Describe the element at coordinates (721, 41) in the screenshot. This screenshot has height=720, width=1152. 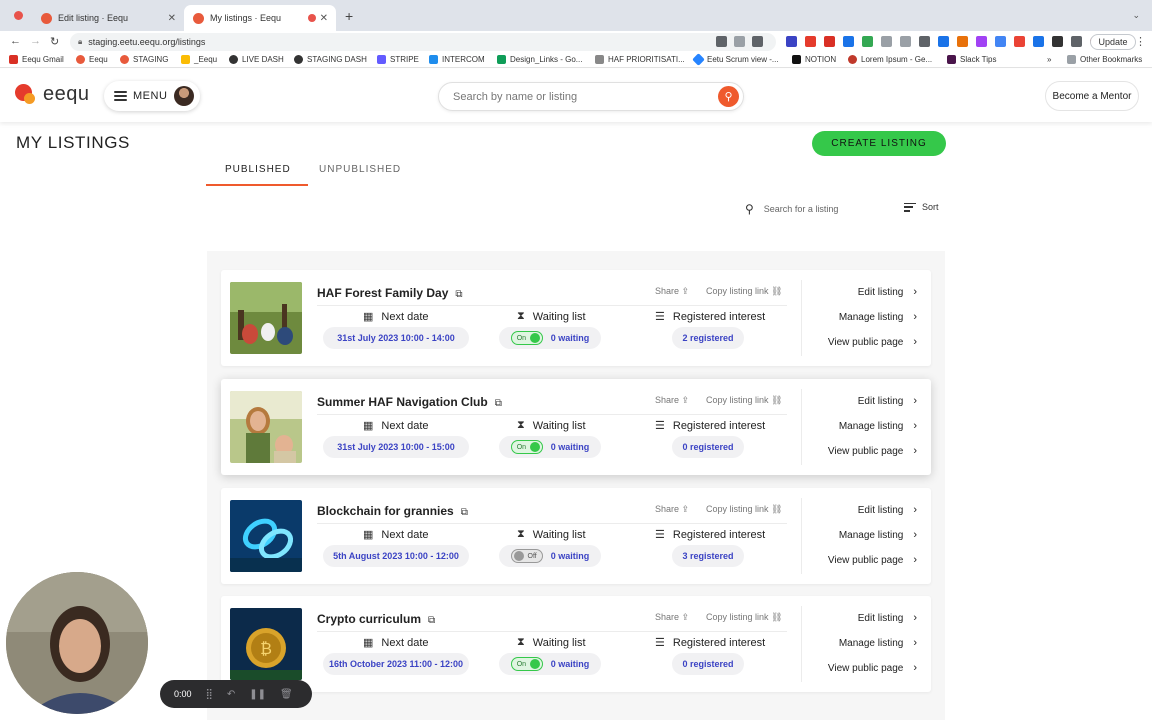
I see `cast-icon` at that location.